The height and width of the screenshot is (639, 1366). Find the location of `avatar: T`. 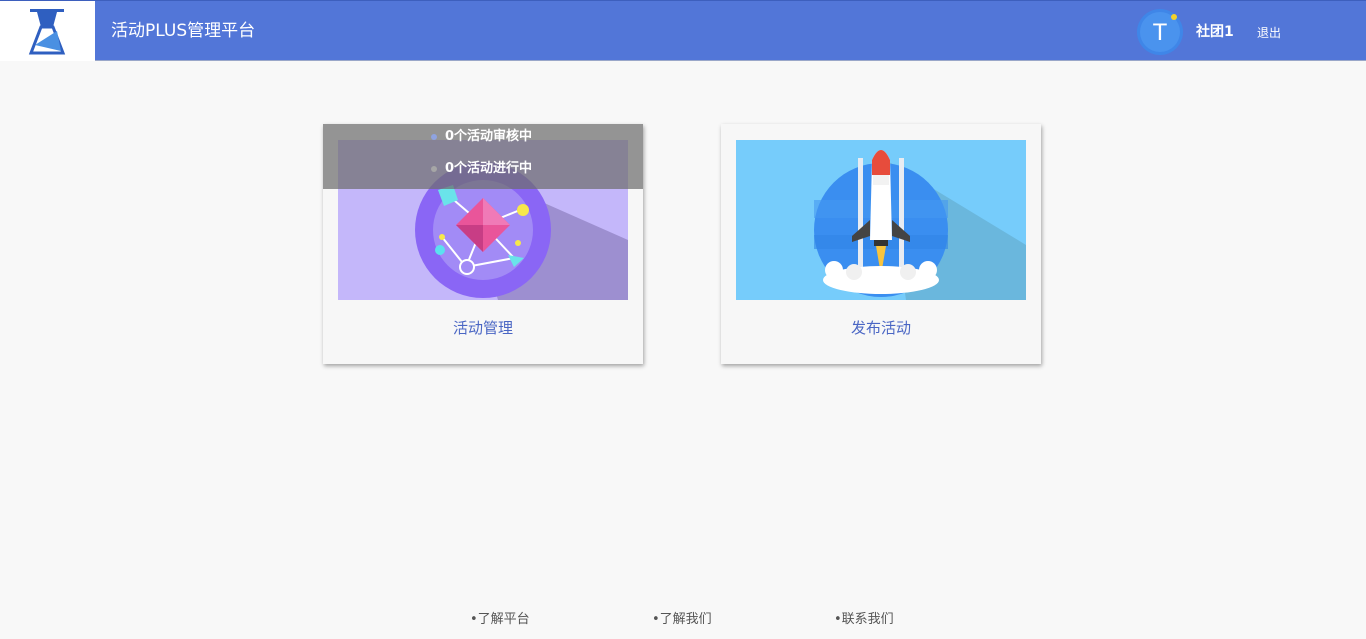

avatar: T is located at coordinates (1160, 32).